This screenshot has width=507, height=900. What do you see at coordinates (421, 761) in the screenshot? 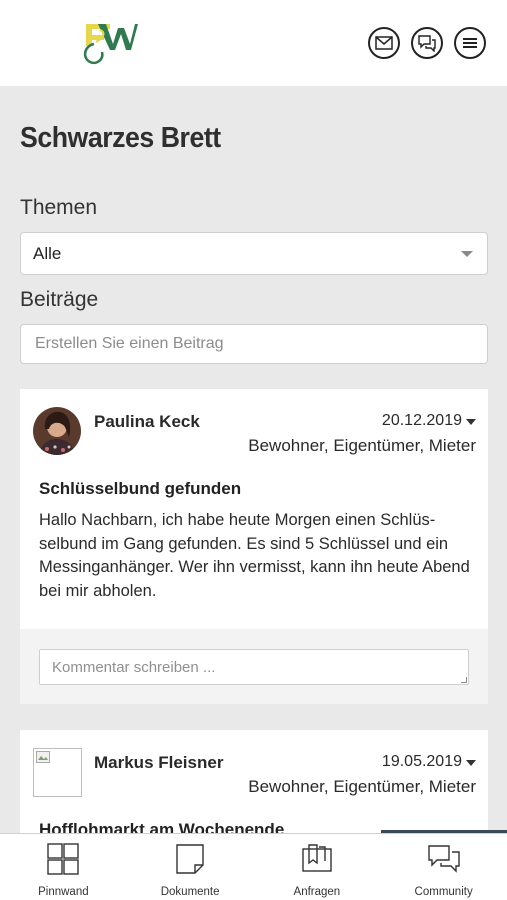
I see `post-date: 19.05.2019` at bounding box center [421, 761].